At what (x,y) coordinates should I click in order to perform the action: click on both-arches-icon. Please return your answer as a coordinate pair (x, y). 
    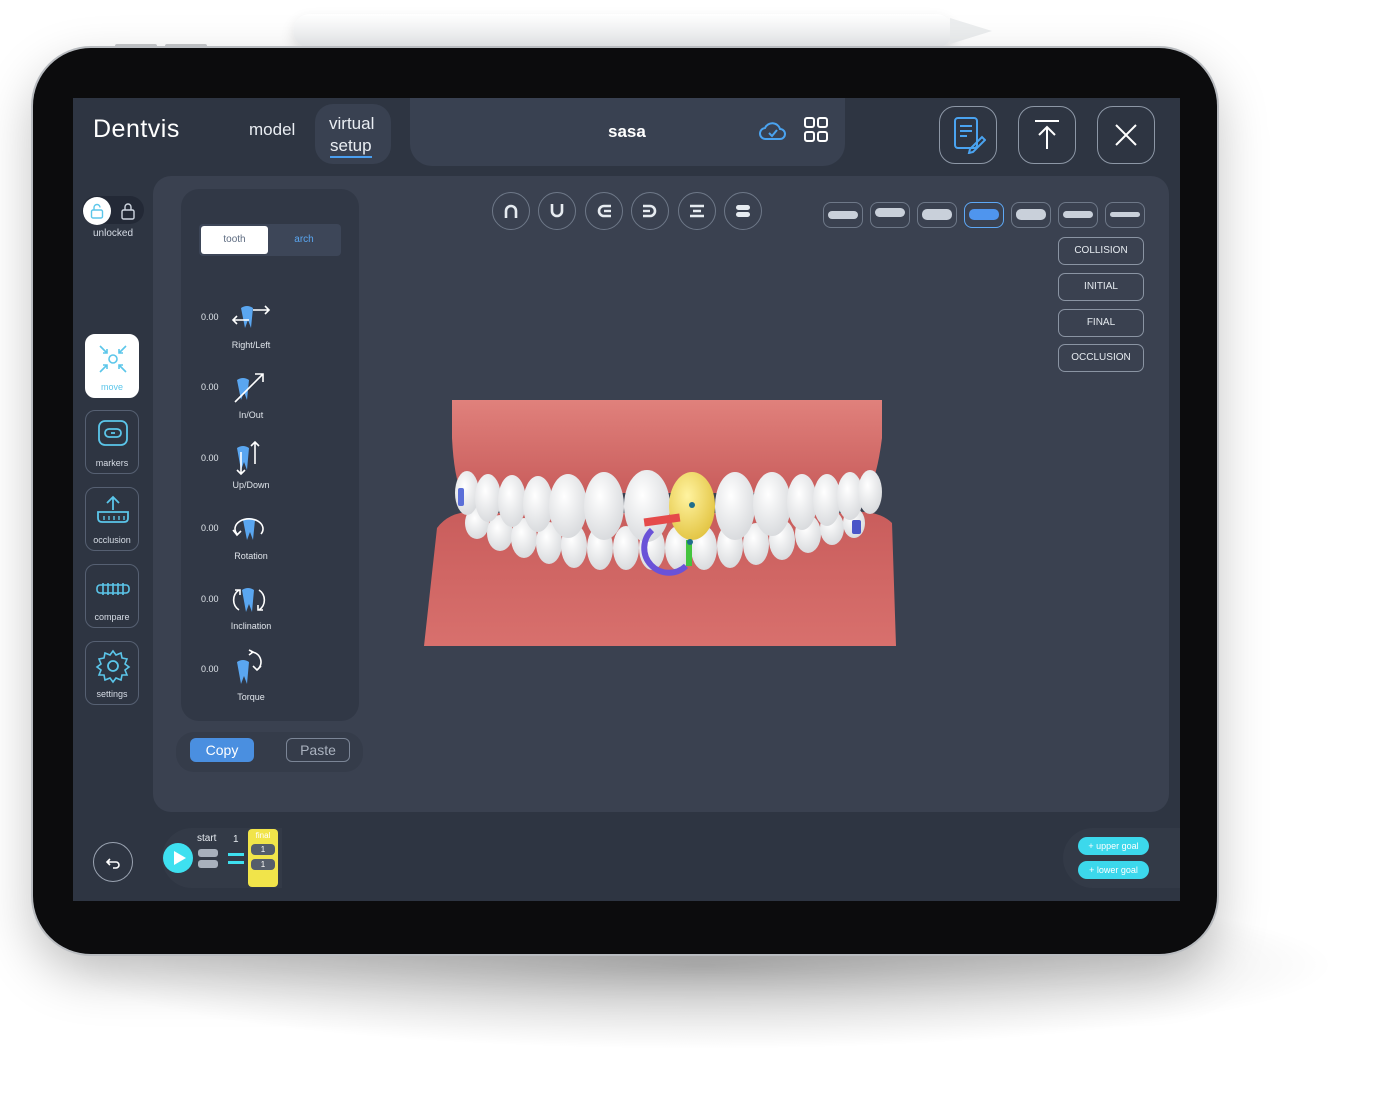
    Looking at the image, I should click on (697, 211).